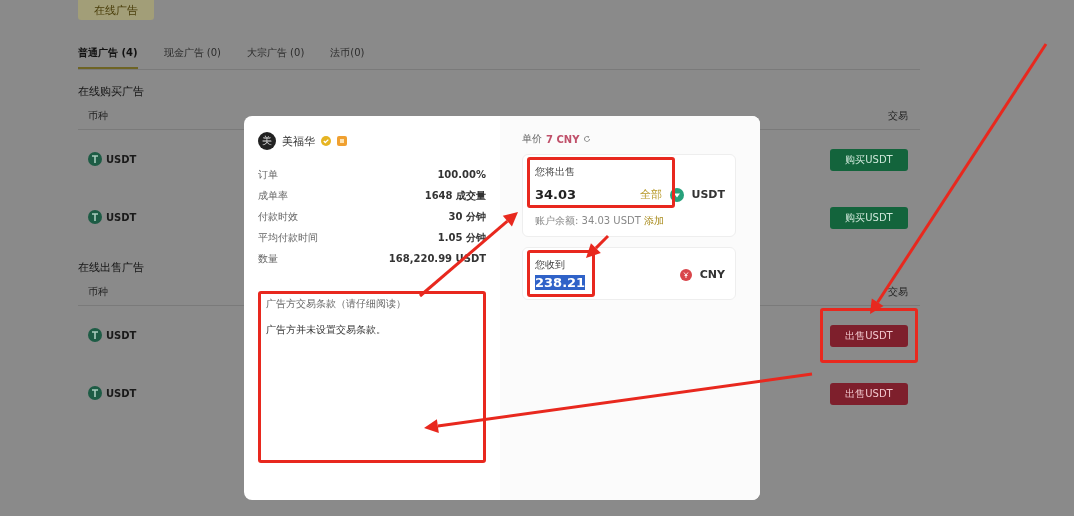 The image size is (1074, 516). I want to click on stat-value: 1.05 分钟, so click(461, 237).